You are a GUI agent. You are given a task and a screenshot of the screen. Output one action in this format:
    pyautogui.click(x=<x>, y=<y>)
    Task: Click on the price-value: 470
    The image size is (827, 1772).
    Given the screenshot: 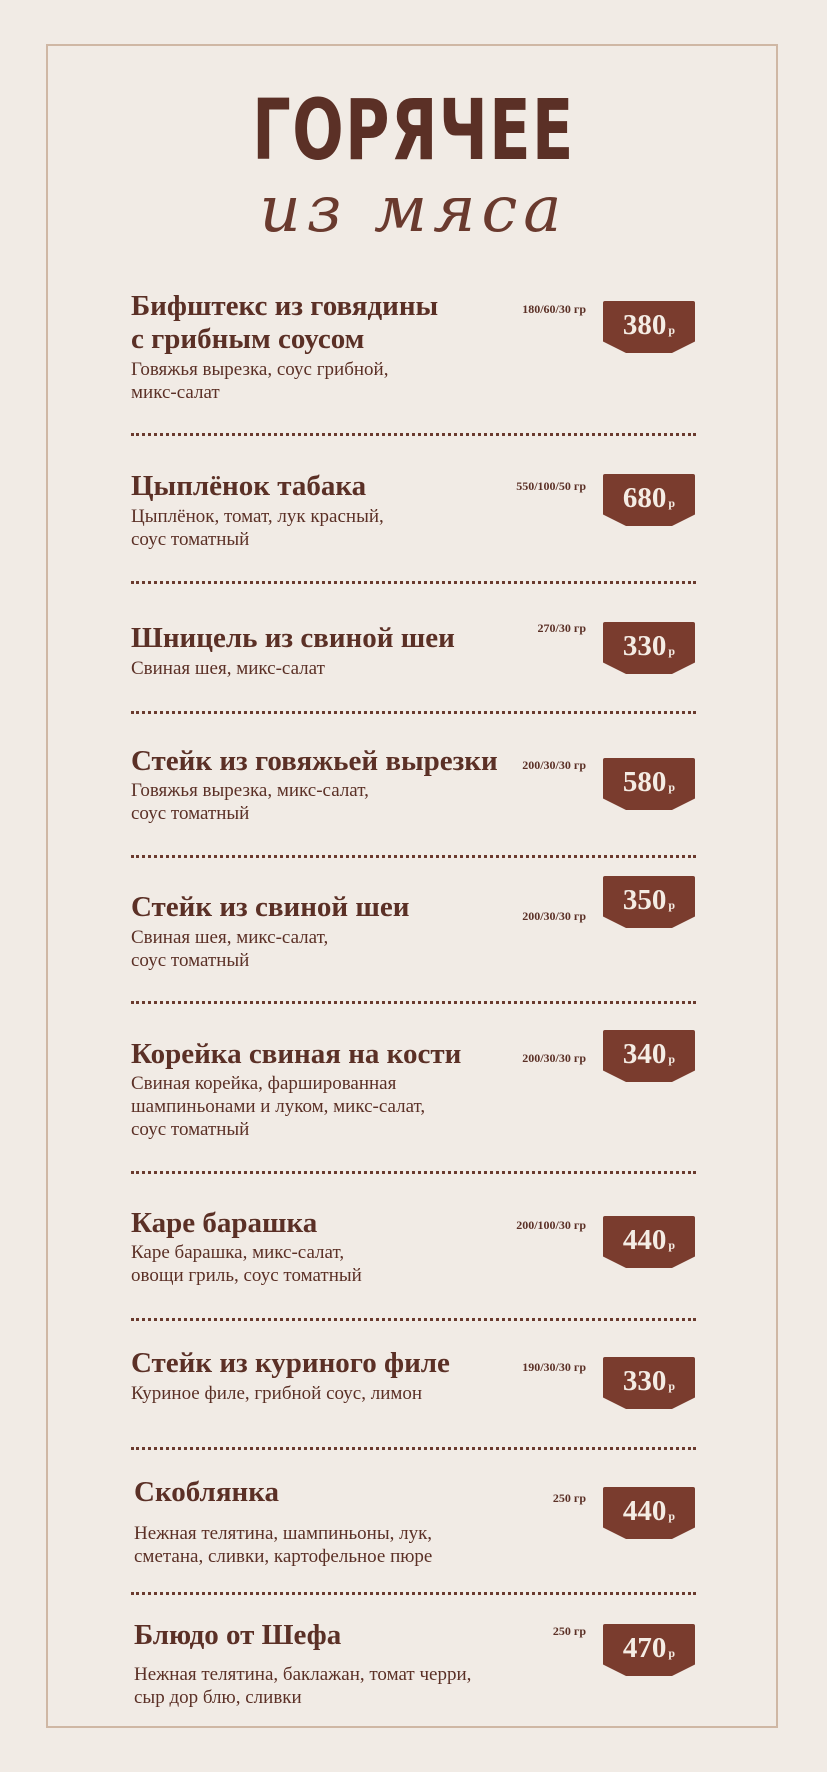 What is the action you would take?
    pyautogui.click(x=644, y=1648)
    